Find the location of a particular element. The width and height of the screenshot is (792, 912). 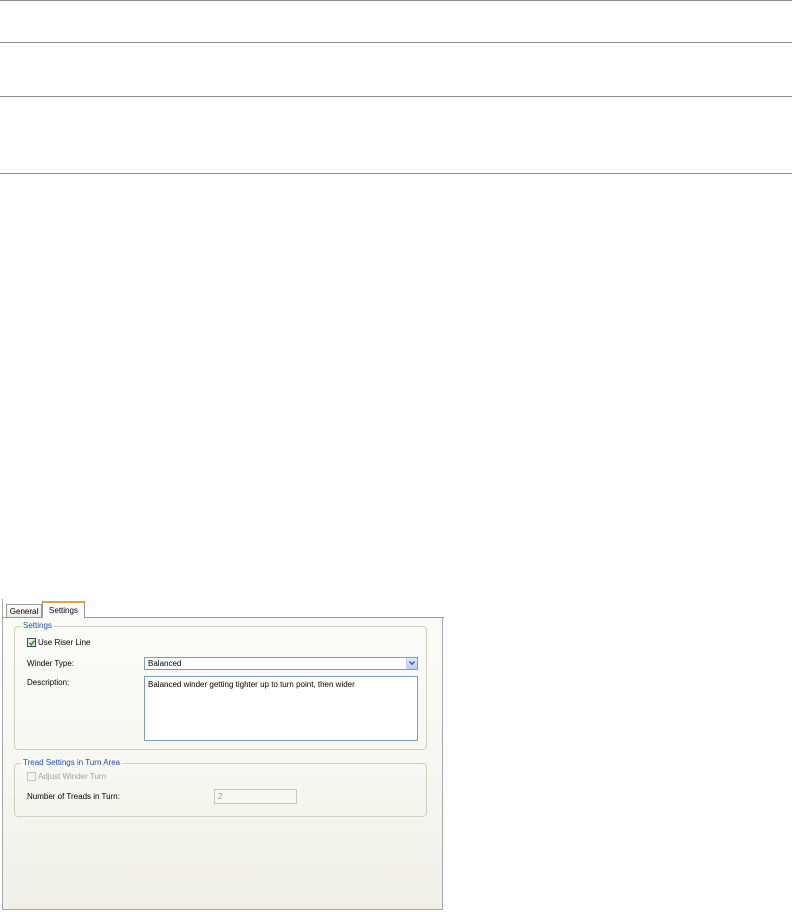

use-riser-line-checkbox is located at coordinates (31, 642).